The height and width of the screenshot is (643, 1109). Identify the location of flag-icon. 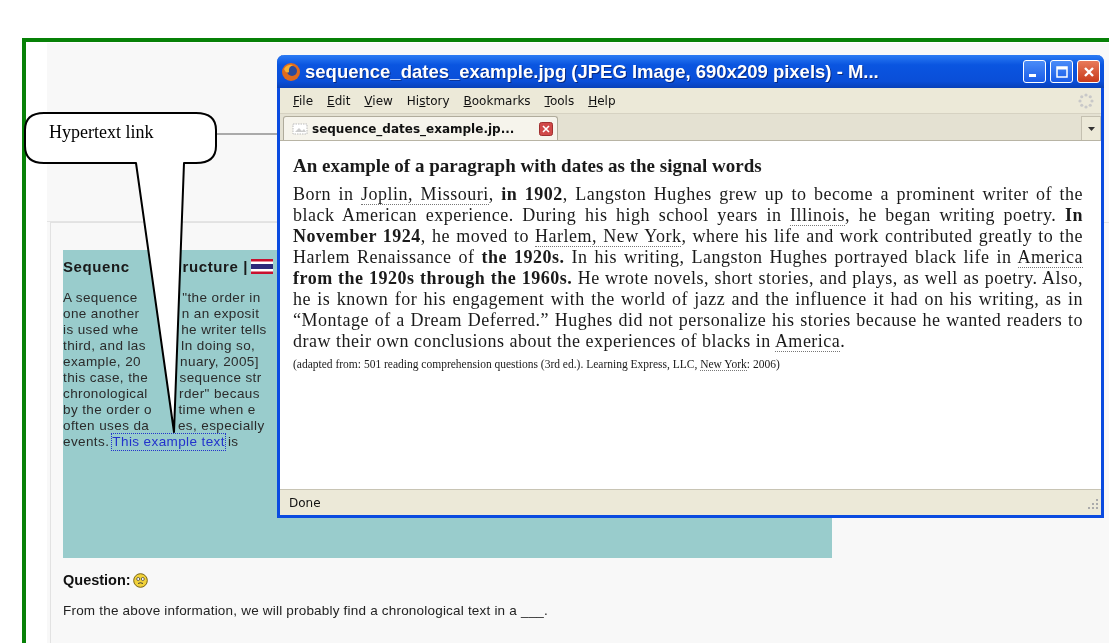
(261, 266).